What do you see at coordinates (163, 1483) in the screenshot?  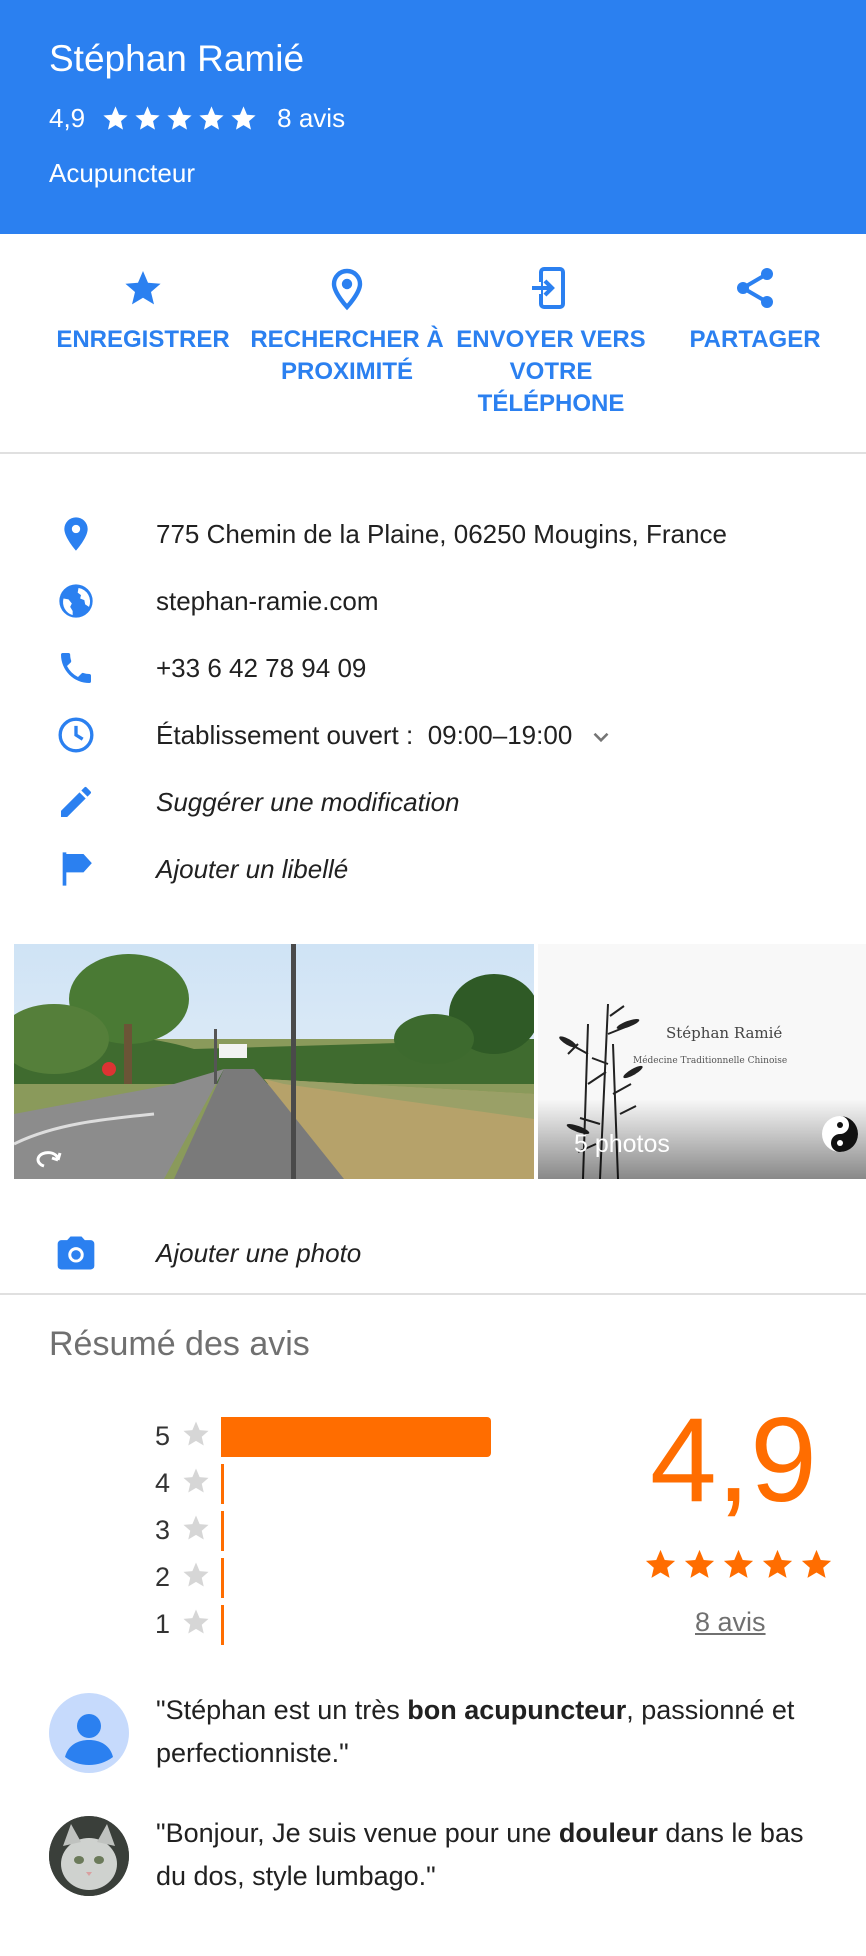 I see `histogram-star-label: 4` at bounding box center [163, 1483].